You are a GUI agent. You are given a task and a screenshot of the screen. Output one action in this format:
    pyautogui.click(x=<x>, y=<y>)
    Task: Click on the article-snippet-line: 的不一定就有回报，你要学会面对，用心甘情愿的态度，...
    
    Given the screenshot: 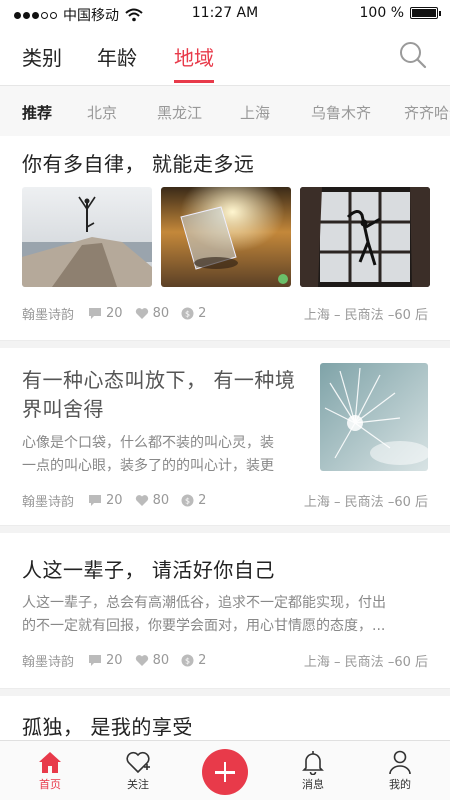 What is the action you would take?
    pyautogui.click(x=204, y=626)
    